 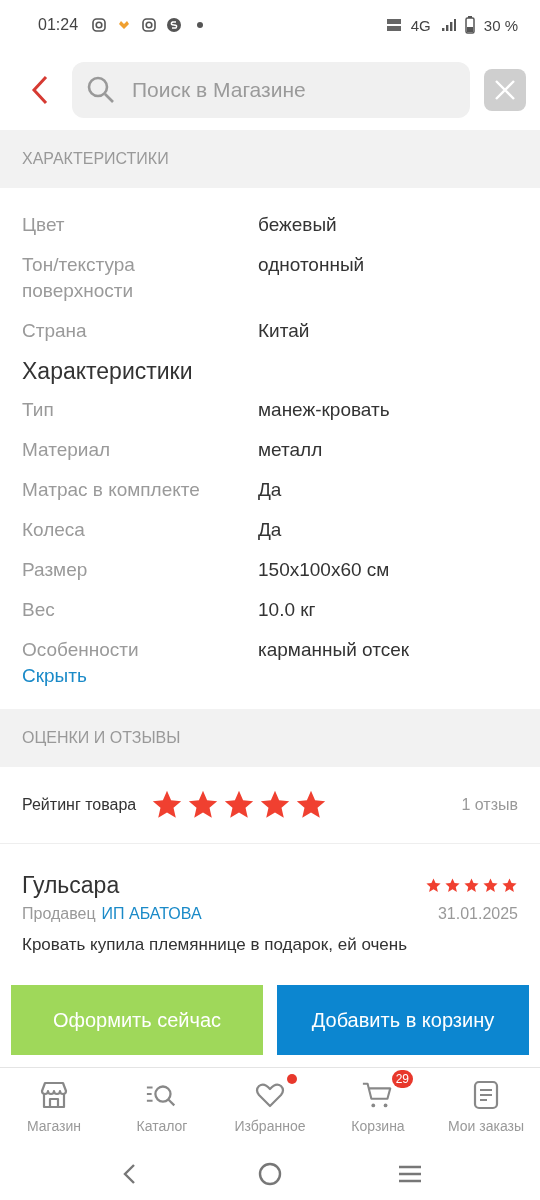 What do you see at coordinates (55, 570) in the screenshot?
I see `spec-label: Размер` at bounding box center [55, 570].